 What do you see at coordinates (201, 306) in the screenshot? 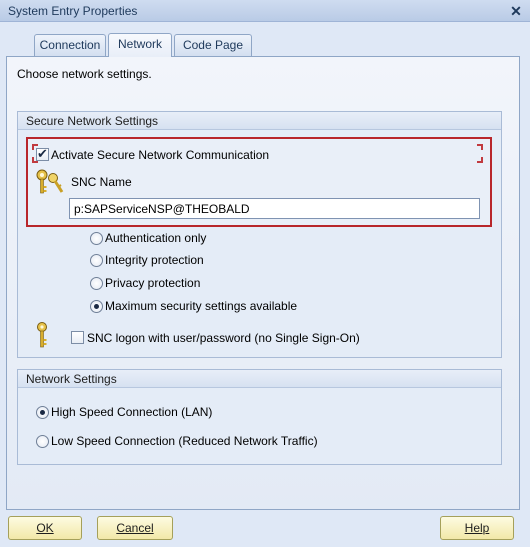
I see `radio-maximum-security-label: Maximum security settings available` at bounding box center [201, 306].